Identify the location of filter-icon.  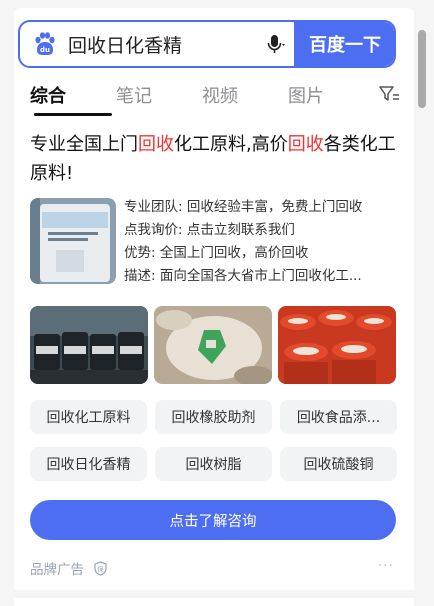
(389, 96).